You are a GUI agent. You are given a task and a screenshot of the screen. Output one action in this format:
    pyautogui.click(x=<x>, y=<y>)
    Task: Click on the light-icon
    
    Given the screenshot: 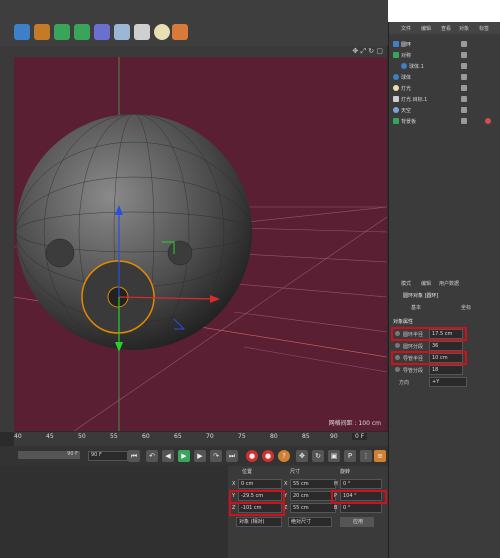 What is the action you would take?
    pyautogui.click(x=162, y=32)
    